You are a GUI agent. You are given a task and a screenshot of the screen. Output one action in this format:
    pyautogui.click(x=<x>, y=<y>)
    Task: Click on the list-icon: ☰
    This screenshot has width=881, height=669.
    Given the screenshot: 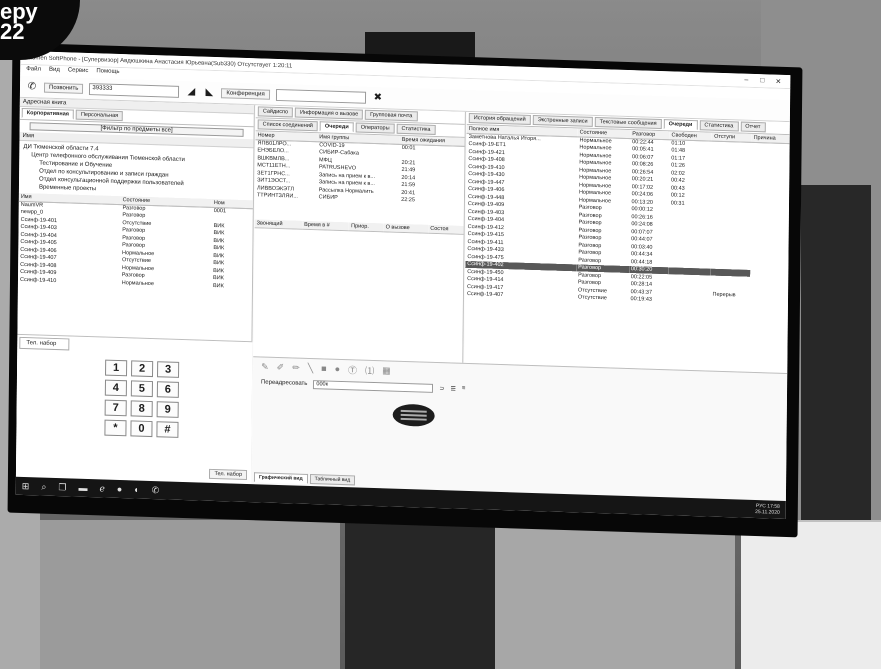 What is the action you would take?
    pyautogui.click(x=452, y=388)
    